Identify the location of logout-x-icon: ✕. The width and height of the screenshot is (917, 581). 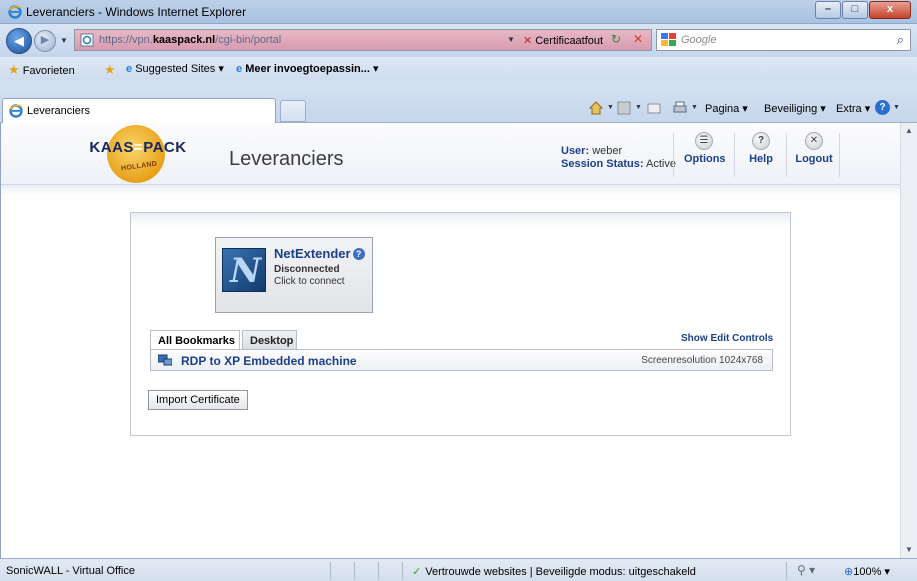
(814, 141).